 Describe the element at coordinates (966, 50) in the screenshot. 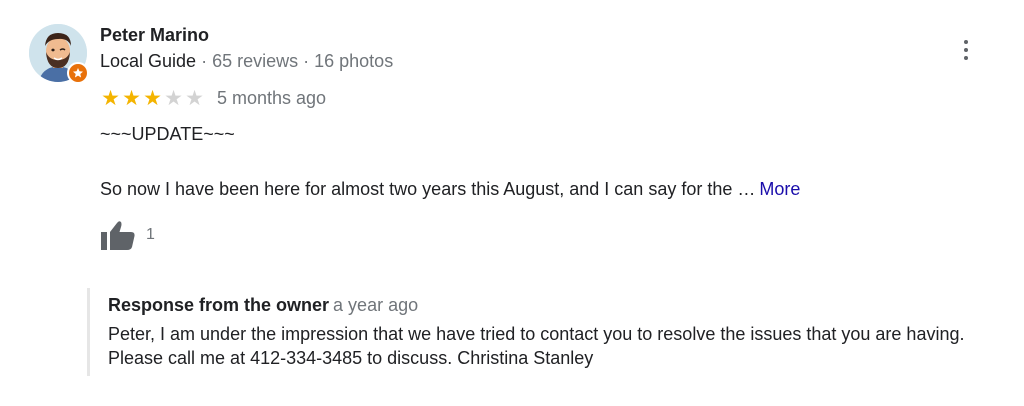

I see `more-vert-icon` at that location.